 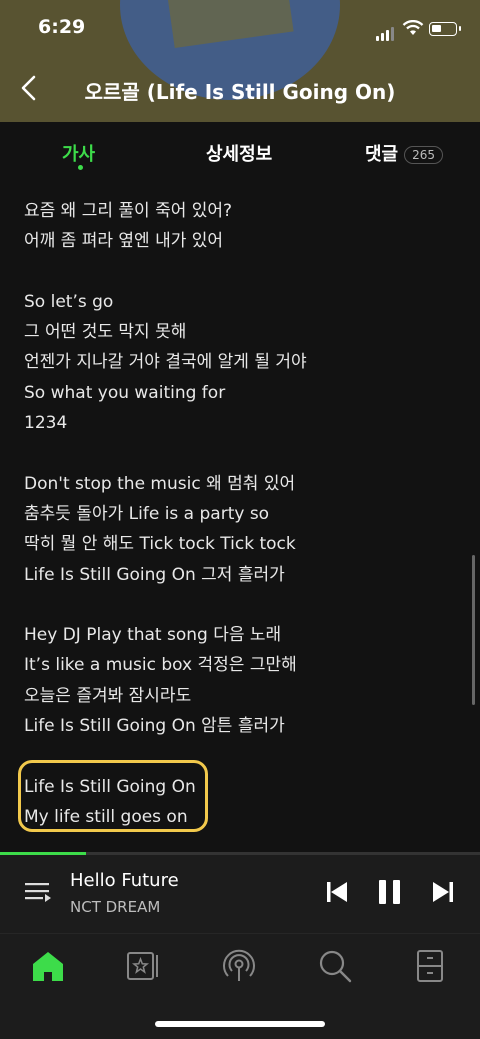 What do you see at coordinates (38, 893) in the screenshot?
I see `playlist-queue-icon` at bounding box center [38, 893].